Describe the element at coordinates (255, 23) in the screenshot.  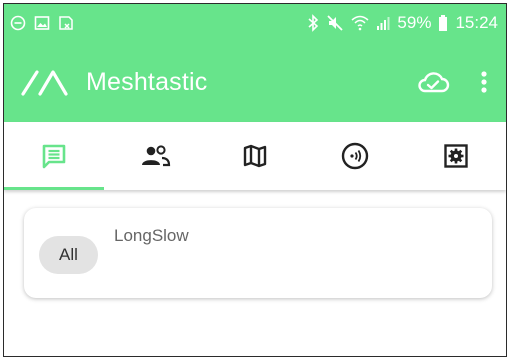
I see `status-bar: 59% 15:24` at that location.